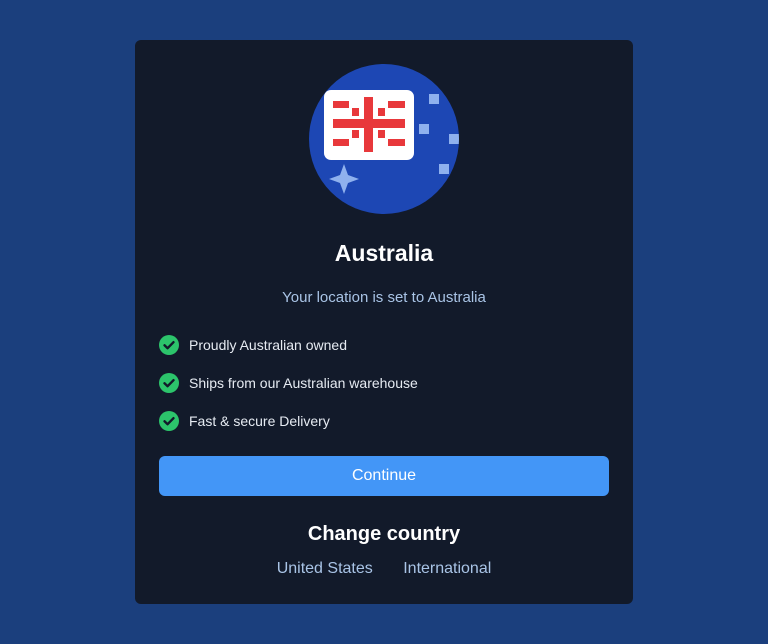  I want to click on country-link-united-states: United States, so click(325, 569).